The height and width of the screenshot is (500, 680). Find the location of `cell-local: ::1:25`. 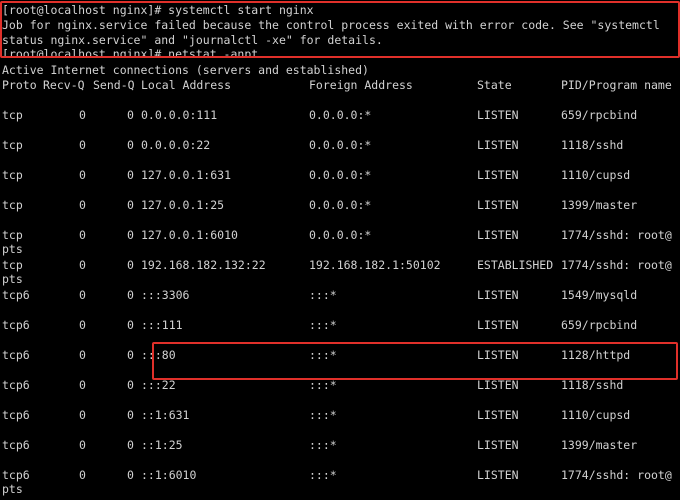

cell-local: ::1:25 is located at coordinates (162, 445).